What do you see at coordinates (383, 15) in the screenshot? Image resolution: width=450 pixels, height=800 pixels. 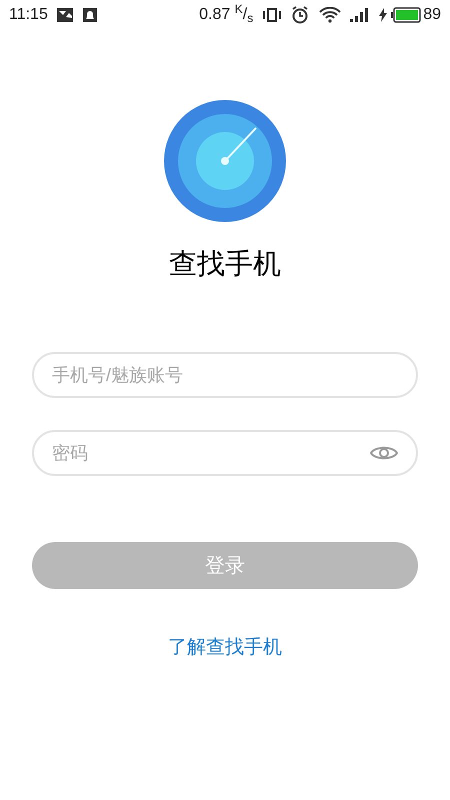 I see `charging-icon` at bounding box center [383, 15].